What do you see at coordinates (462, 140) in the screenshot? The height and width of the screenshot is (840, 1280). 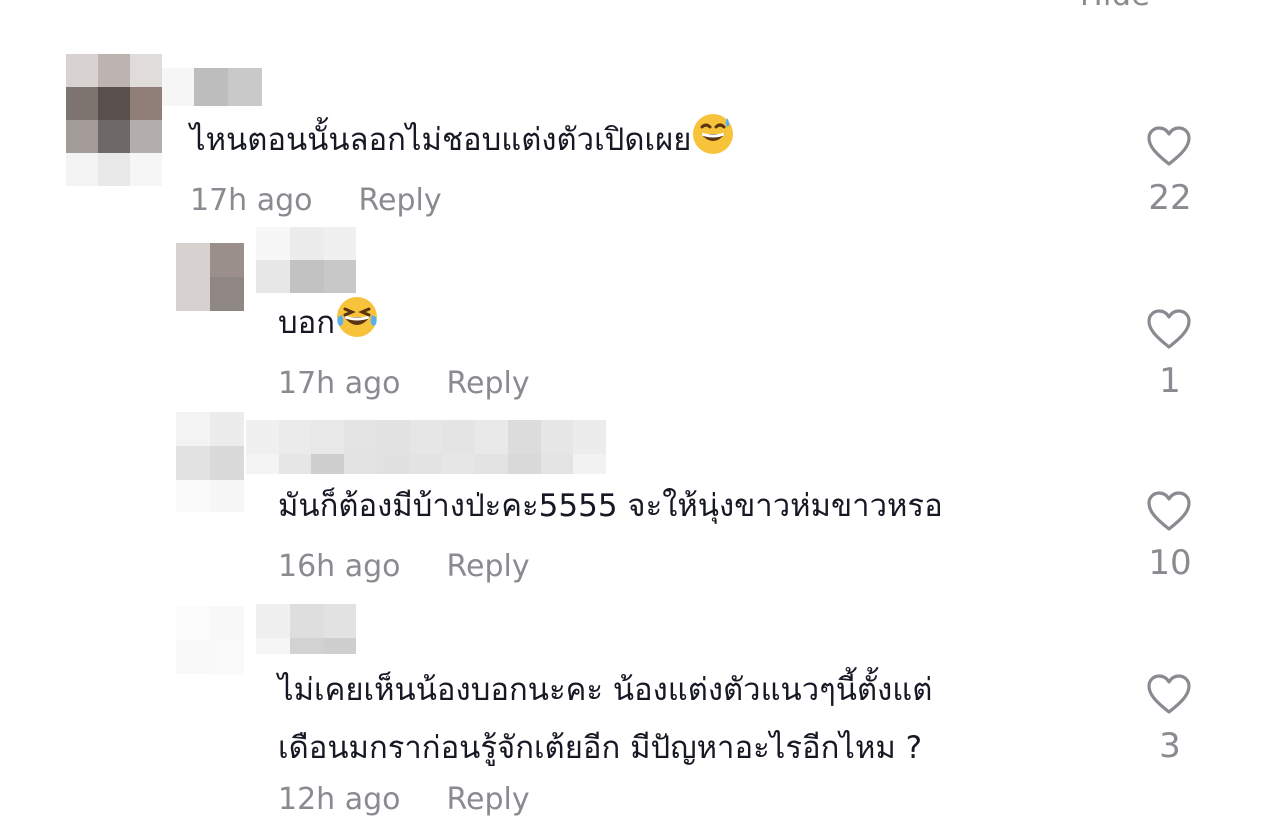 I see `comment-text: ไหนตอนนั้นลอกไม่ชอบแต่งตัวเปิดเผย` at bounding box center [462, 140].